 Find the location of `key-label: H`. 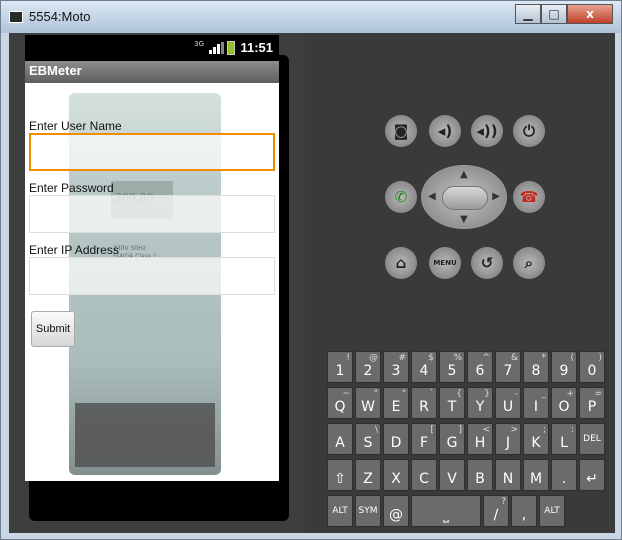

key-label: H is located at coordinates (480, 443).